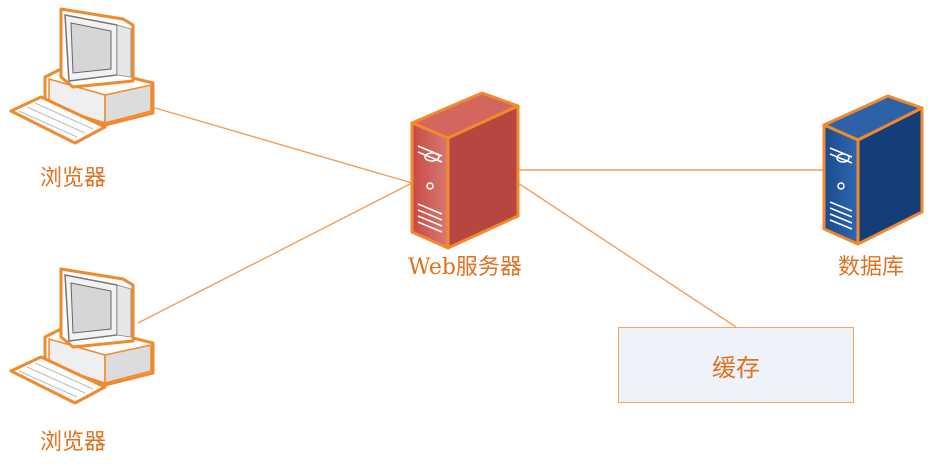 This screenshot has width=936, height=464. What do you see at coordinates (736, 367) in the screenshot?
I see `cache-label: 缓存` at bounding box center [736, 367].